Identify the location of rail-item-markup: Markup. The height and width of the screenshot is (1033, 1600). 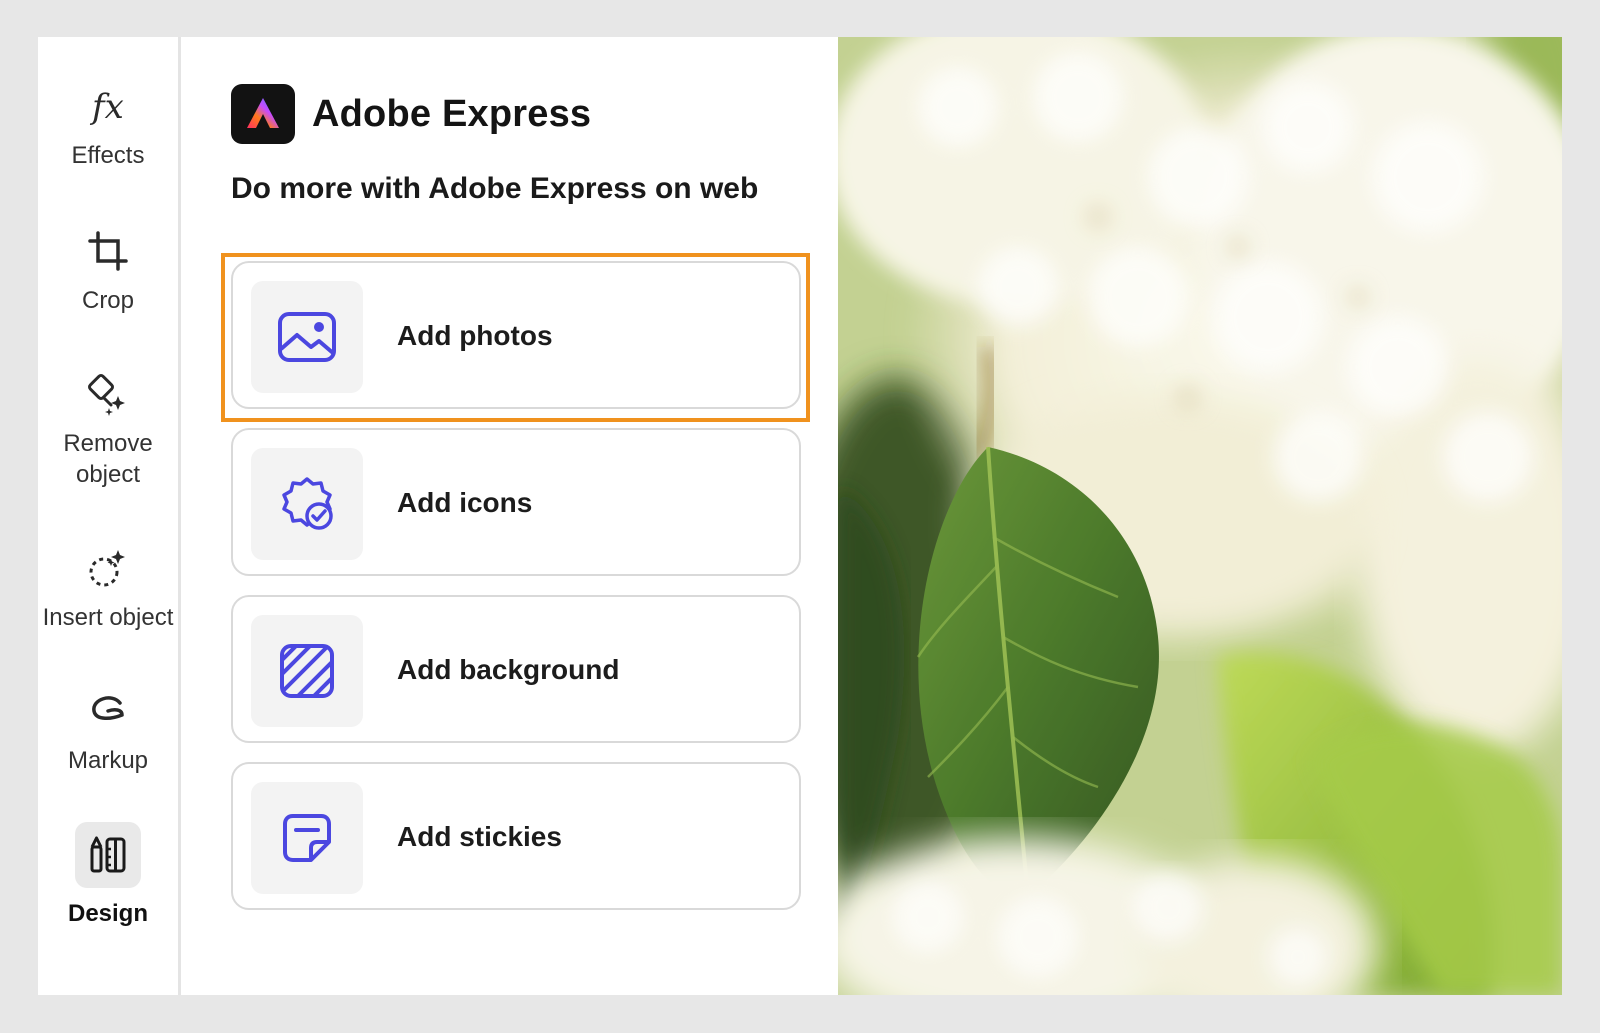
(108, 731).